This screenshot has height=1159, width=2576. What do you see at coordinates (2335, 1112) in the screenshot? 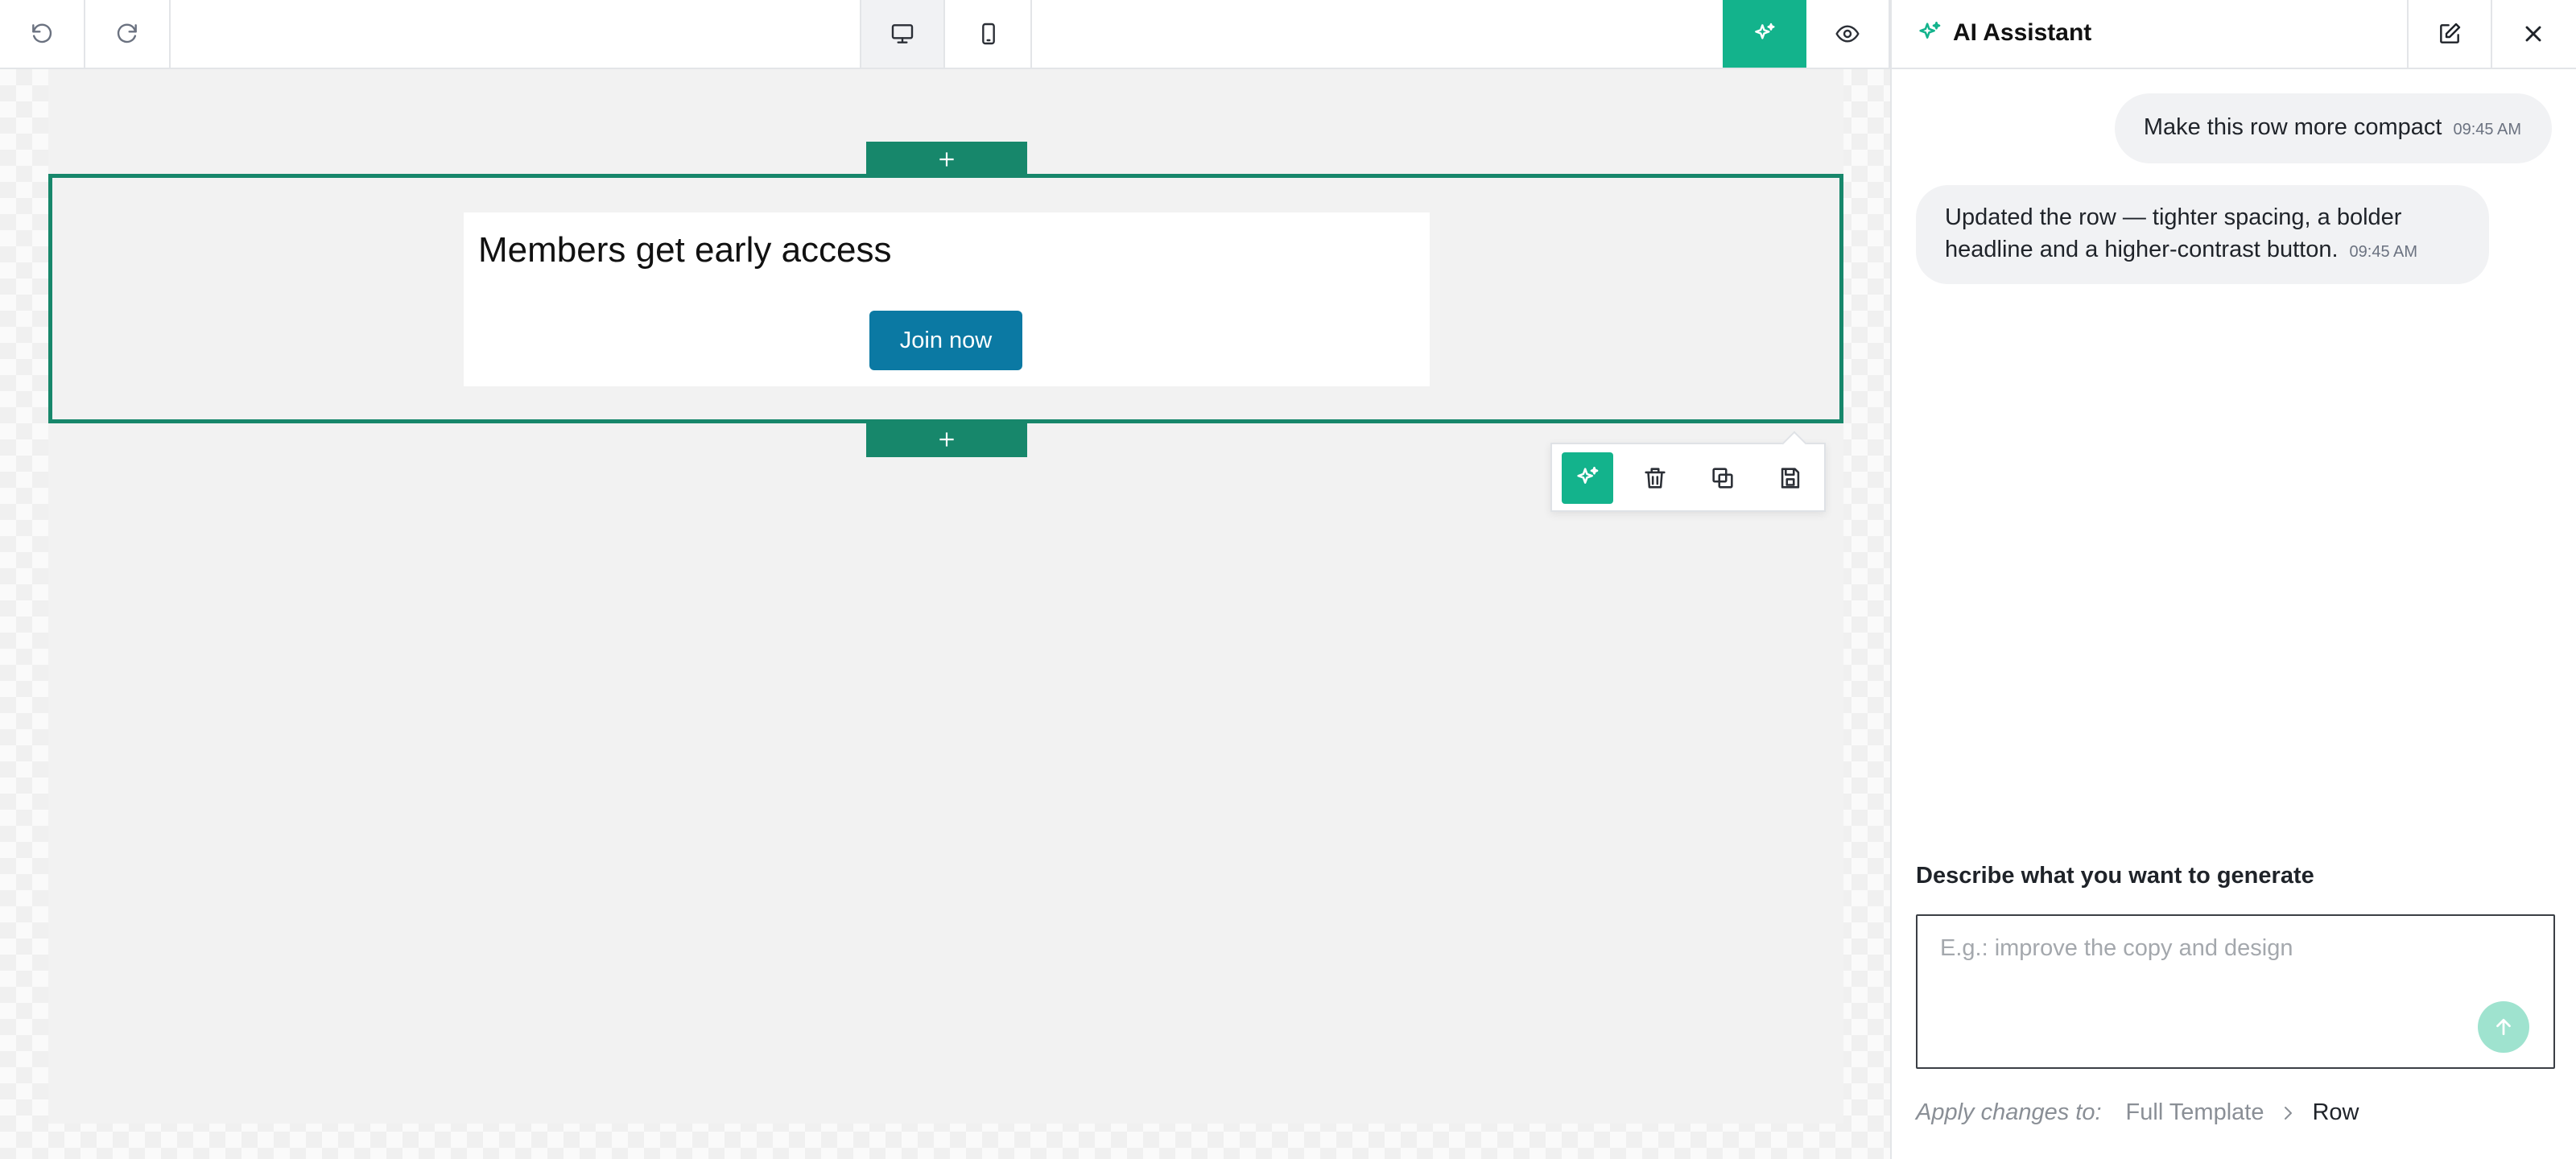
I see `scope-row: Row` at bounding box center [2335, 1112].